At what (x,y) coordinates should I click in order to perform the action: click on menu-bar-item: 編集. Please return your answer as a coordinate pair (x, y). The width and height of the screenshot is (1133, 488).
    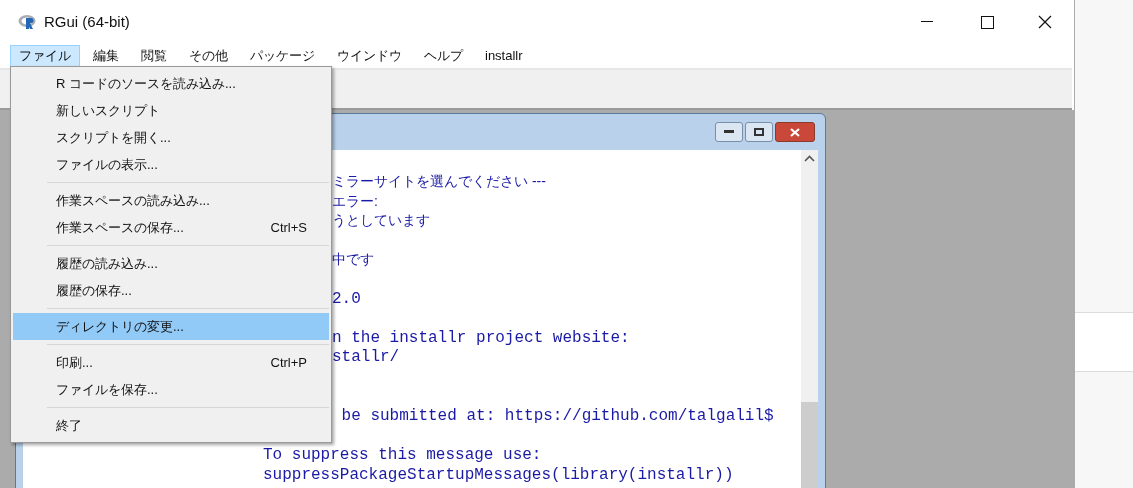
    Looking at the image, I should click on (106, 56).